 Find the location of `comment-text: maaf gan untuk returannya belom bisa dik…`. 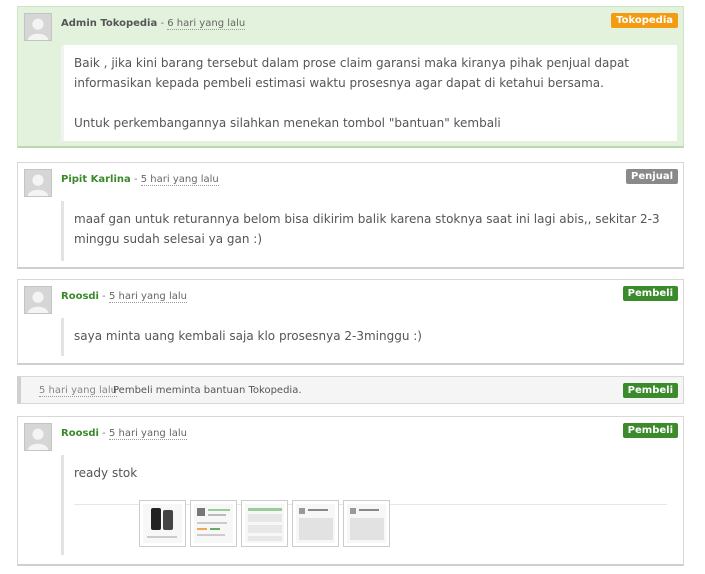

comment-text: maaf gan untuk returannya belom bisa dik… is located at coordinates (367, 229).